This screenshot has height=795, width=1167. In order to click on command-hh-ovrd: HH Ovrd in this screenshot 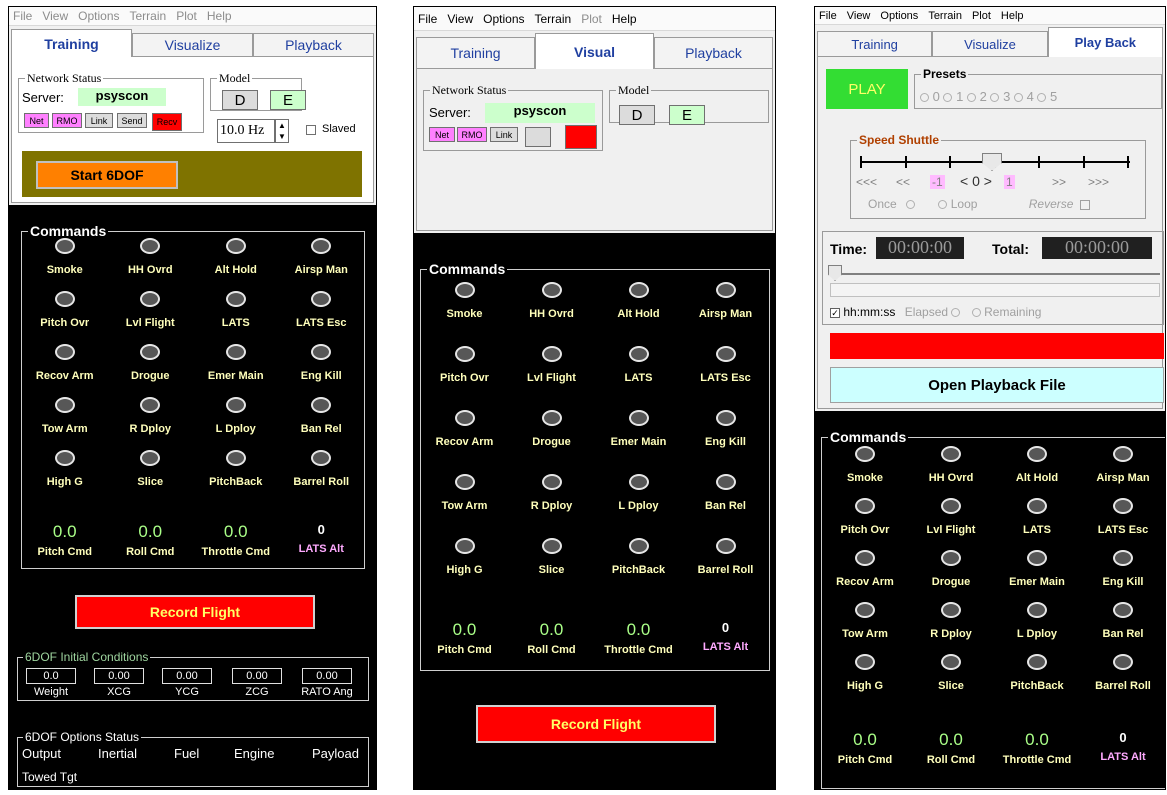, I will do `click(551, 301)`.